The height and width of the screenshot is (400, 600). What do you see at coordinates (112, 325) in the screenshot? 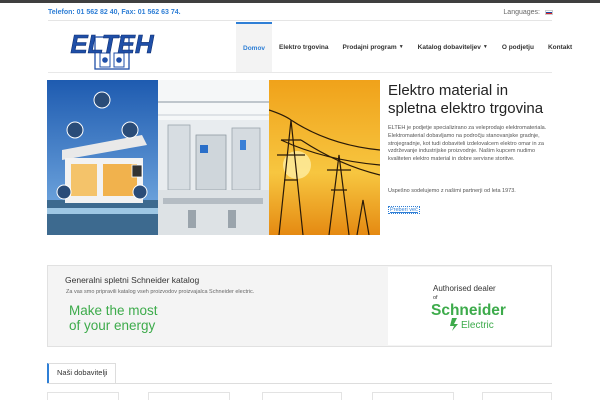
I see `slogan-line-2: of your energy` at bounding box center [112, 325].